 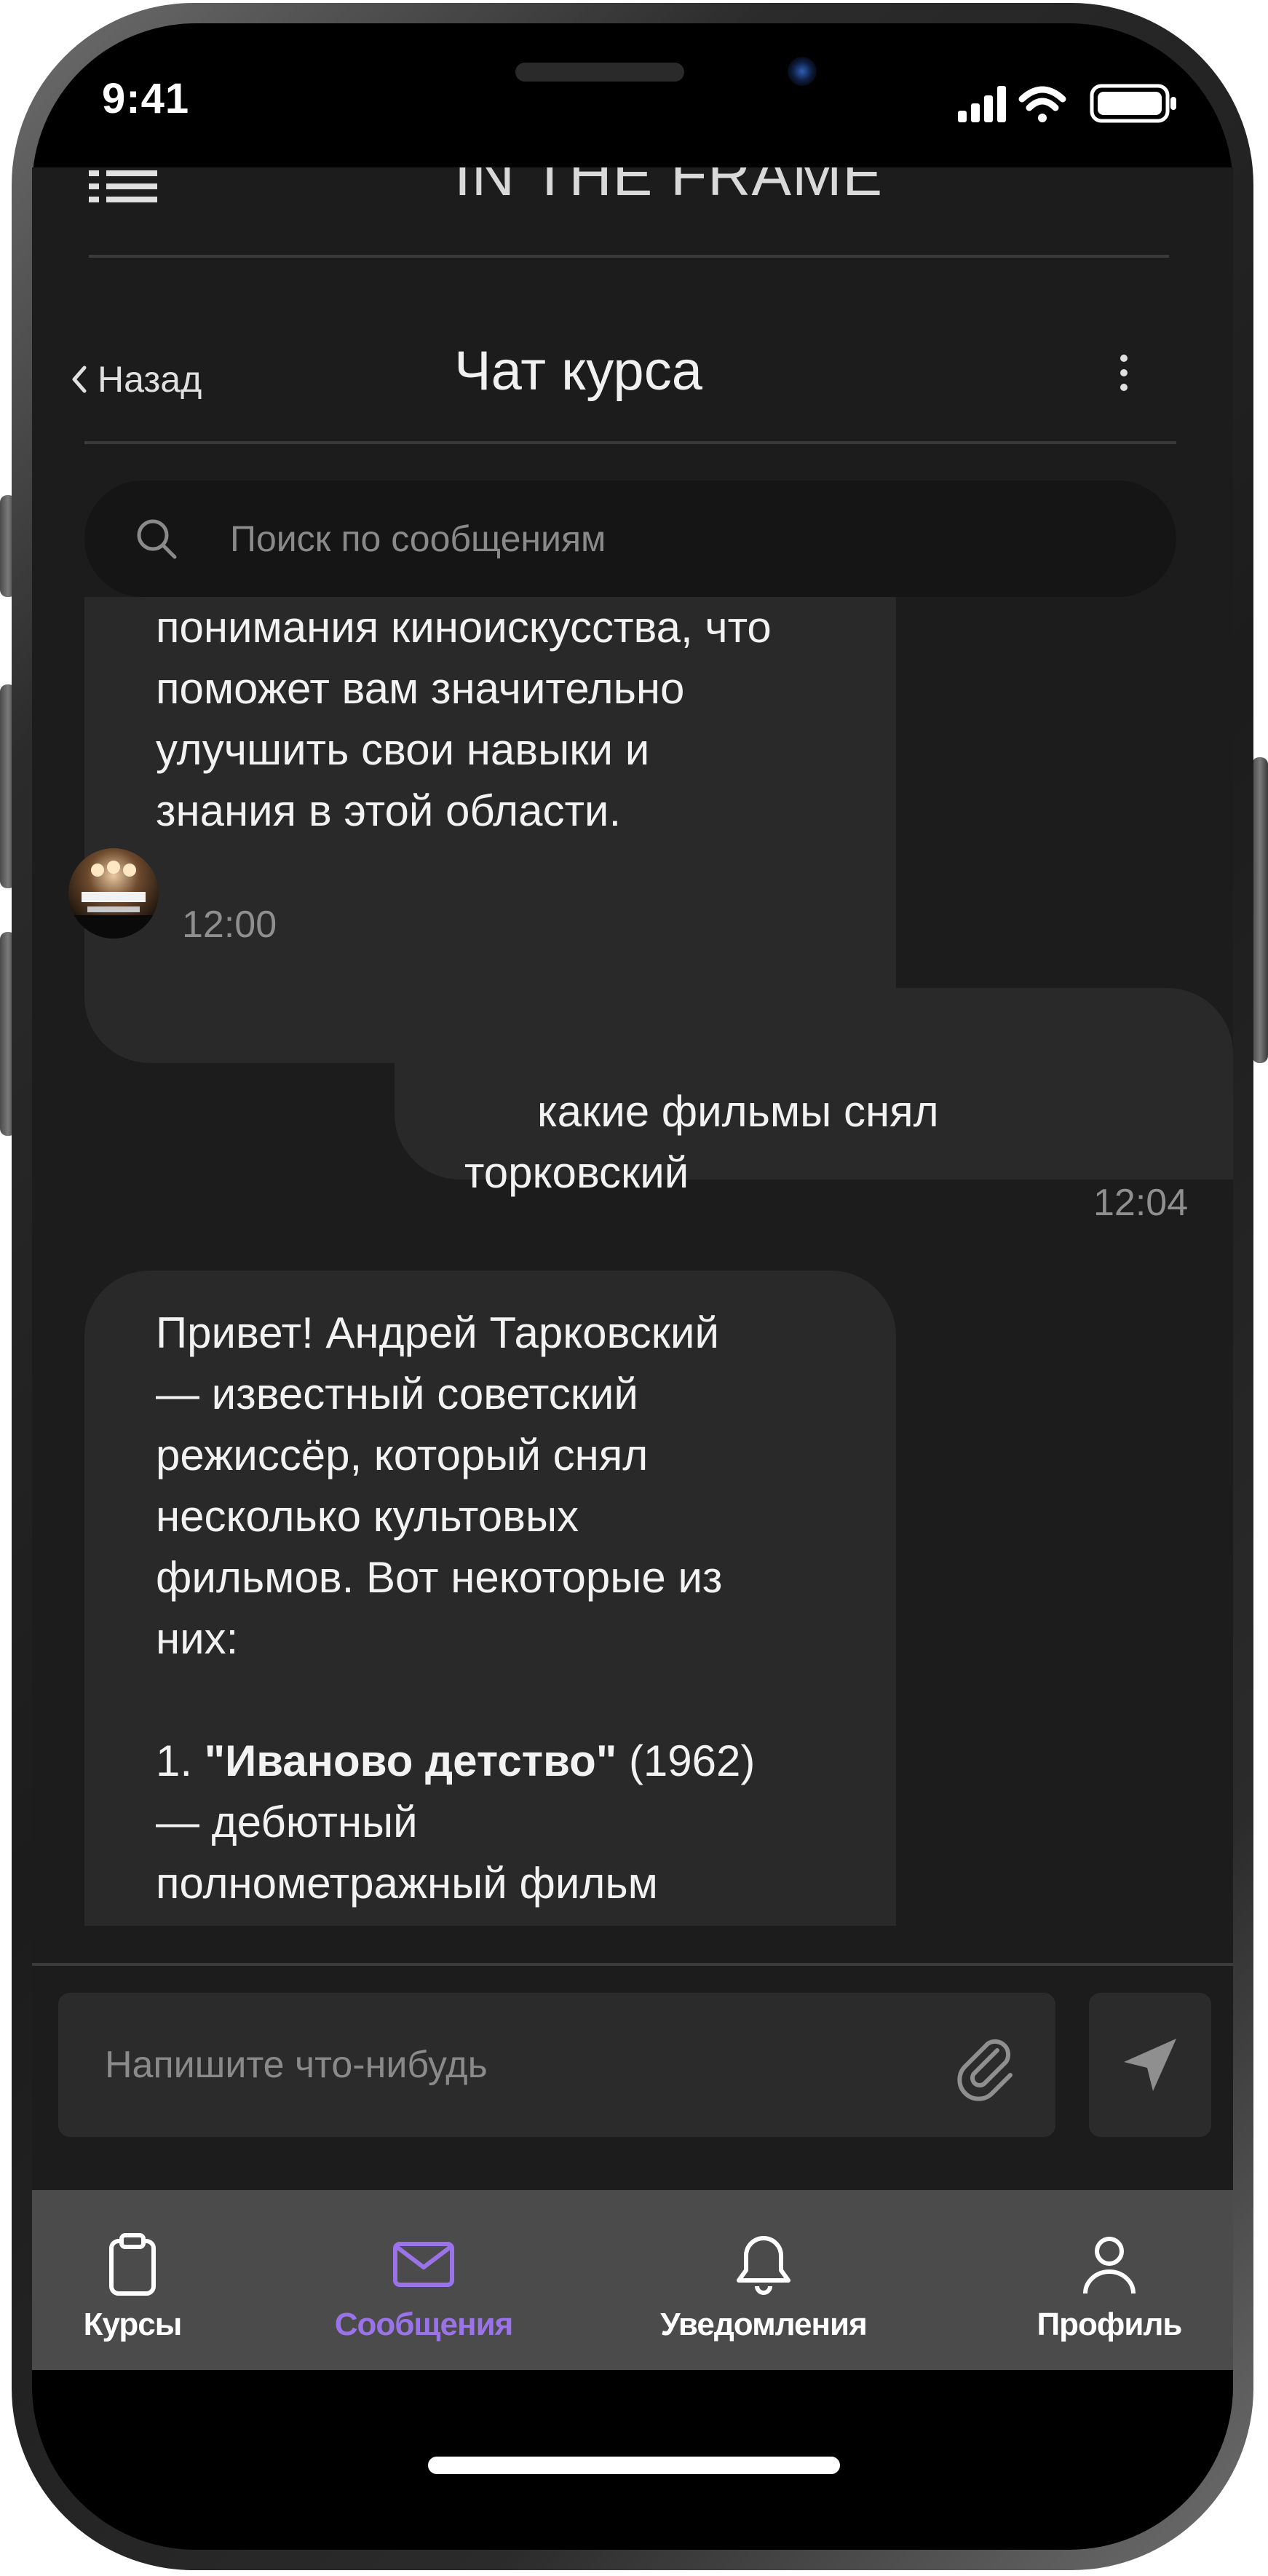 I want to click on message-composer, so click(x=556, y=2065).